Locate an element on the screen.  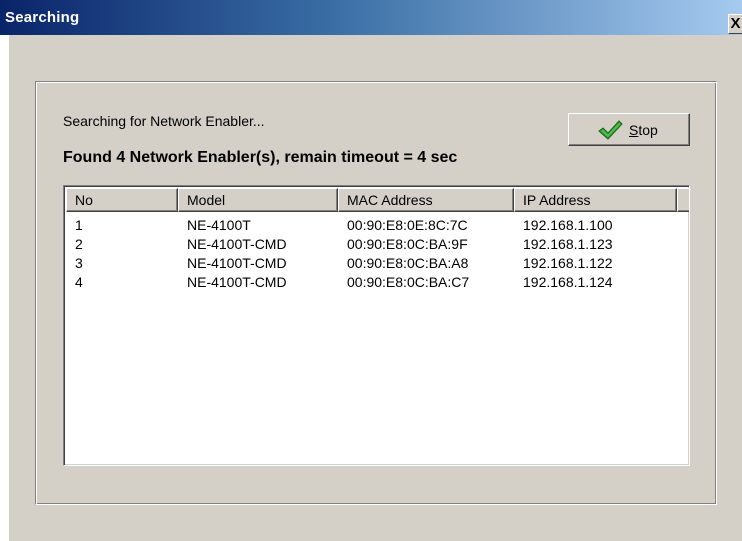
cell-ip: 192.168.1.123 is located at coordinates (568, 244).